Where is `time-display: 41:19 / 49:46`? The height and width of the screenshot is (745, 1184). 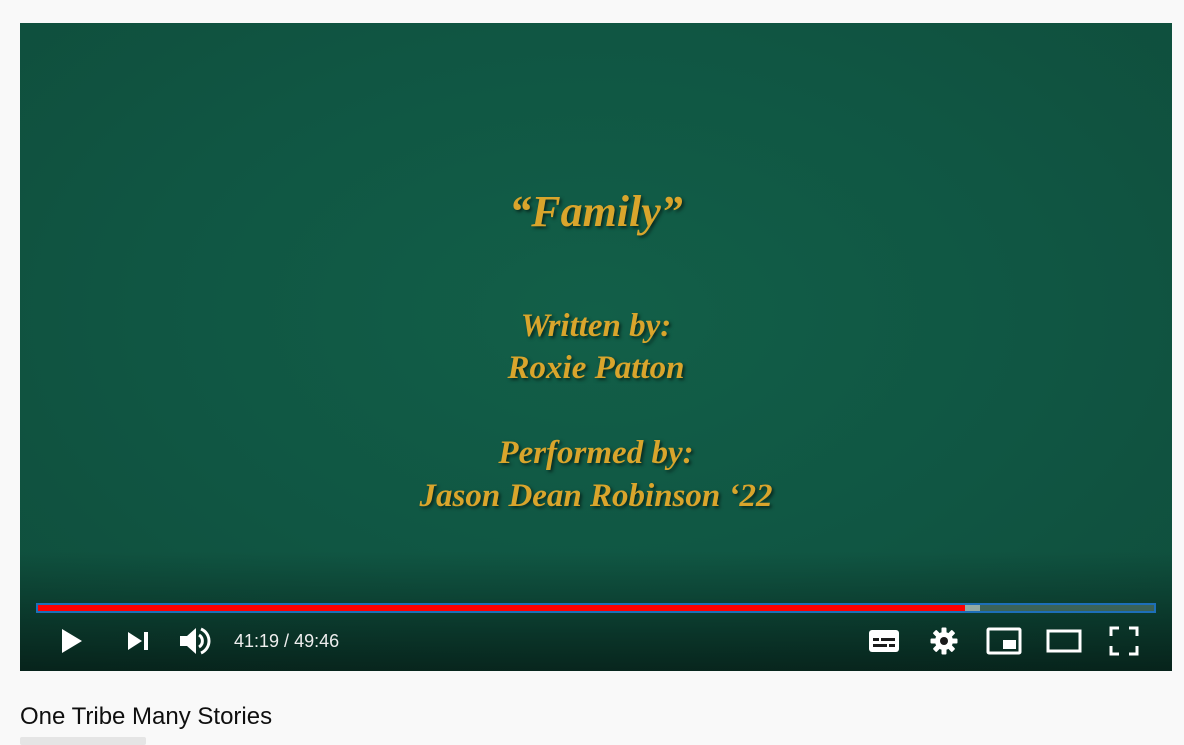 time-display: 41:19 / 49:46 is located at coordinates (286, 641).